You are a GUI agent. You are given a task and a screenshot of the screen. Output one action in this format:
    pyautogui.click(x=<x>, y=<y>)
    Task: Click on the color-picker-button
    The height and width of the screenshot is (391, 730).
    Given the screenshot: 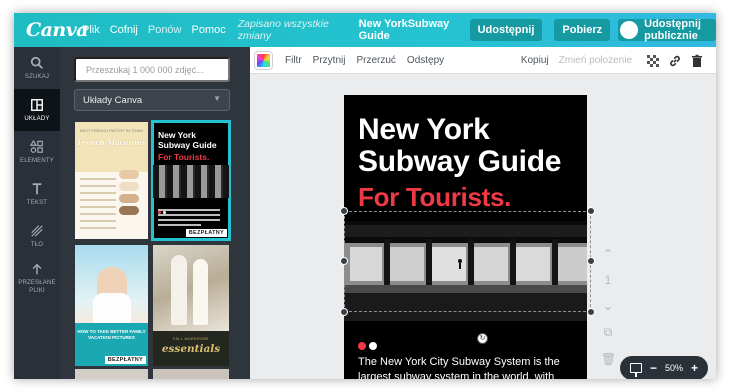 What is the action you would take?
    pyautogui.click(x=263, y=60)
    